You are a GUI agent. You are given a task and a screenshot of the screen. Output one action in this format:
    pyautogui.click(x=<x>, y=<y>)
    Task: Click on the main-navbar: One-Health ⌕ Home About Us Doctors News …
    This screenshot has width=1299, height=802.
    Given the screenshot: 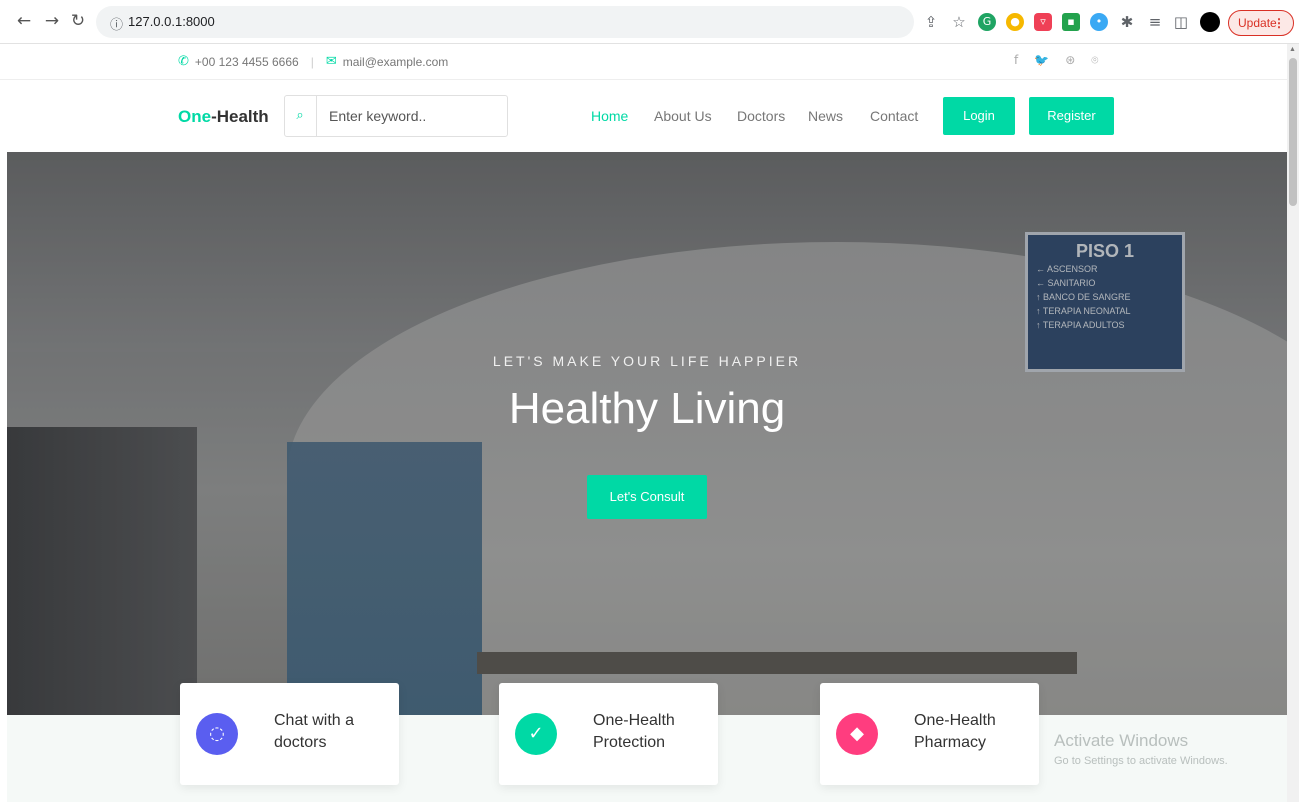 What is the action you would take?
    pyautogui.click(x=643, y=116)
    